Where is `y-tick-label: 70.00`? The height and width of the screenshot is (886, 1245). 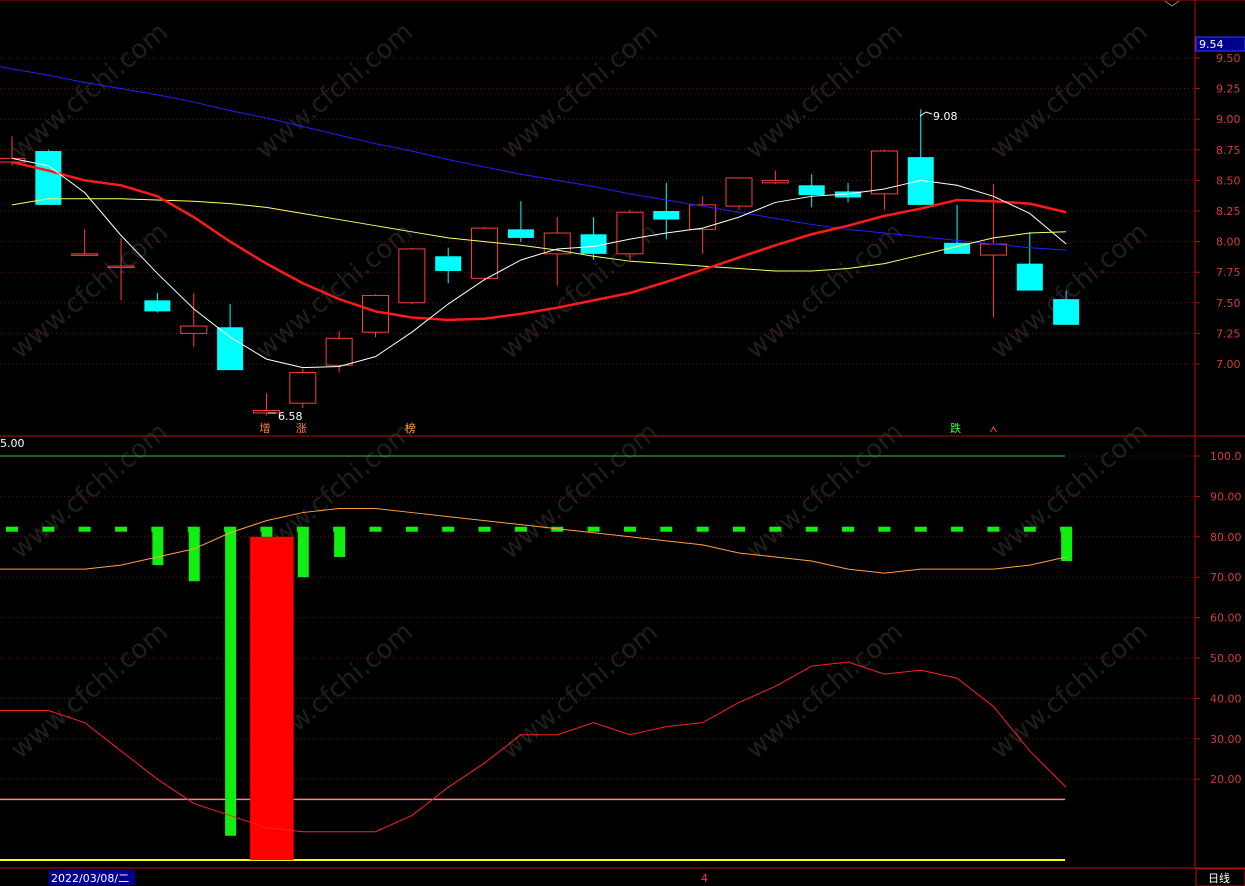 y-tick-label: 70.00 is located at coordinates (1226, 577).